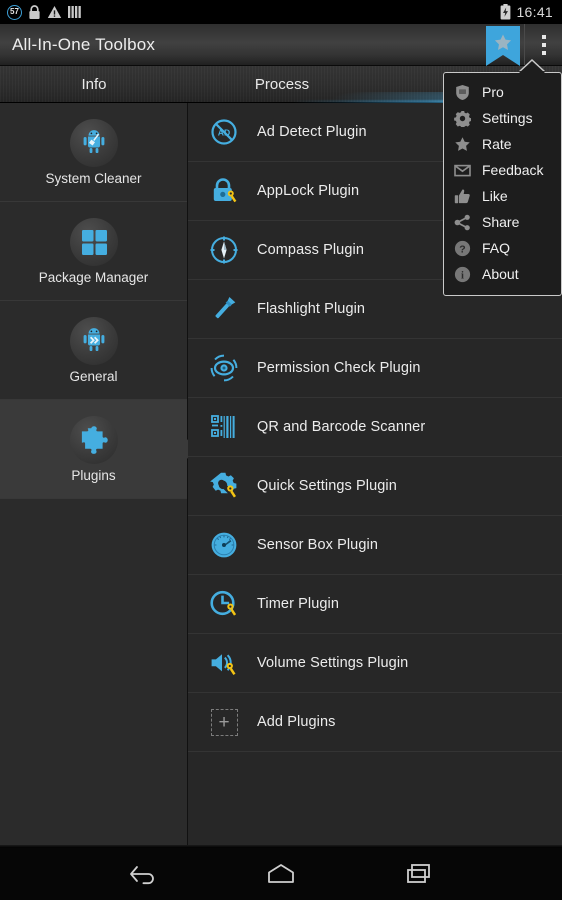 The image size is (562, 900). I want to click on clock-wrench-icon, so click(224, 604).